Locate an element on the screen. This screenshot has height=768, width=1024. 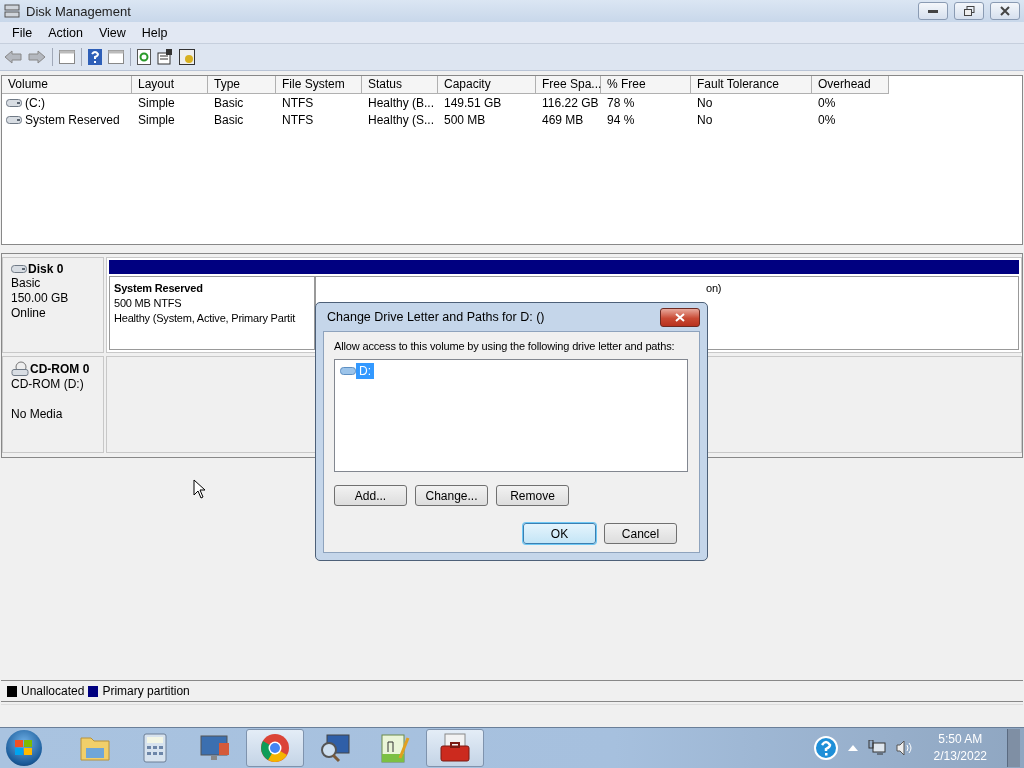
partition-info: Healthy (System, Active, Primary Partit is located at coordinates (205, 318).